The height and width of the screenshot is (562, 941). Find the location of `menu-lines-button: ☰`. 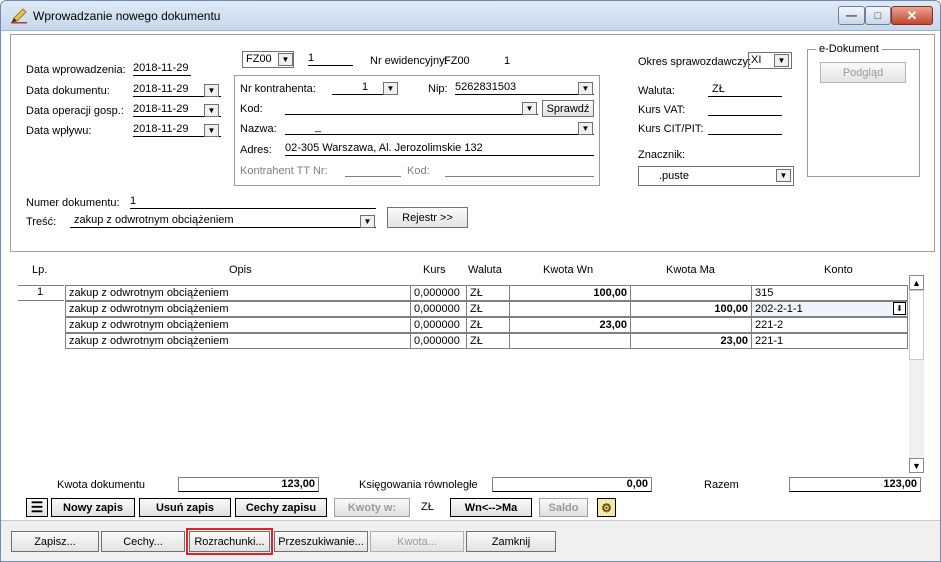

menu-lines-button: ☰ is located at coordinates (37, 507).